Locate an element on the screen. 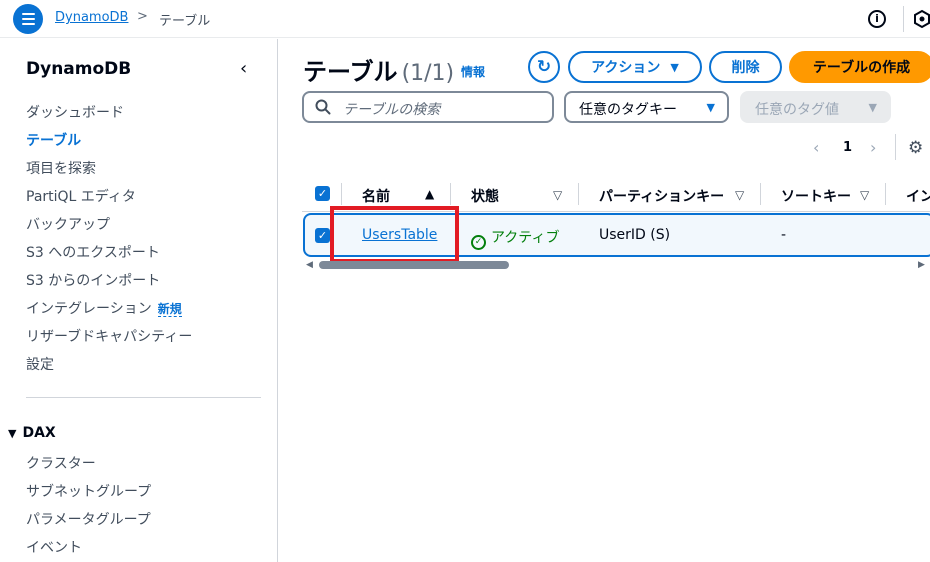  tag-value-label: 任意のタグ値 is located at coordinates (797, 110).